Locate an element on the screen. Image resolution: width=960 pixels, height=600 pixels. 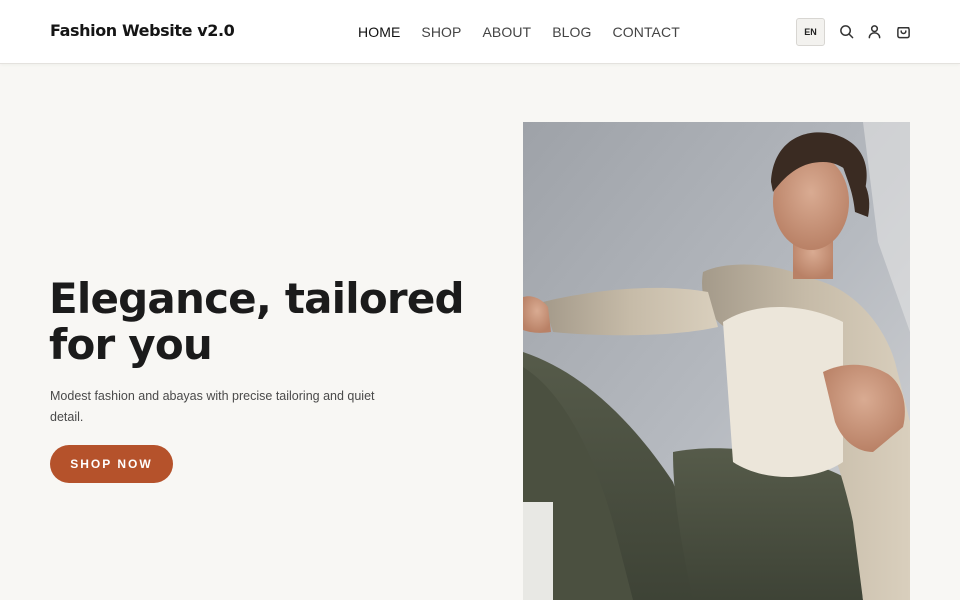
hero-title: Elegance, tailored for you is located at coordinates (257, 321).